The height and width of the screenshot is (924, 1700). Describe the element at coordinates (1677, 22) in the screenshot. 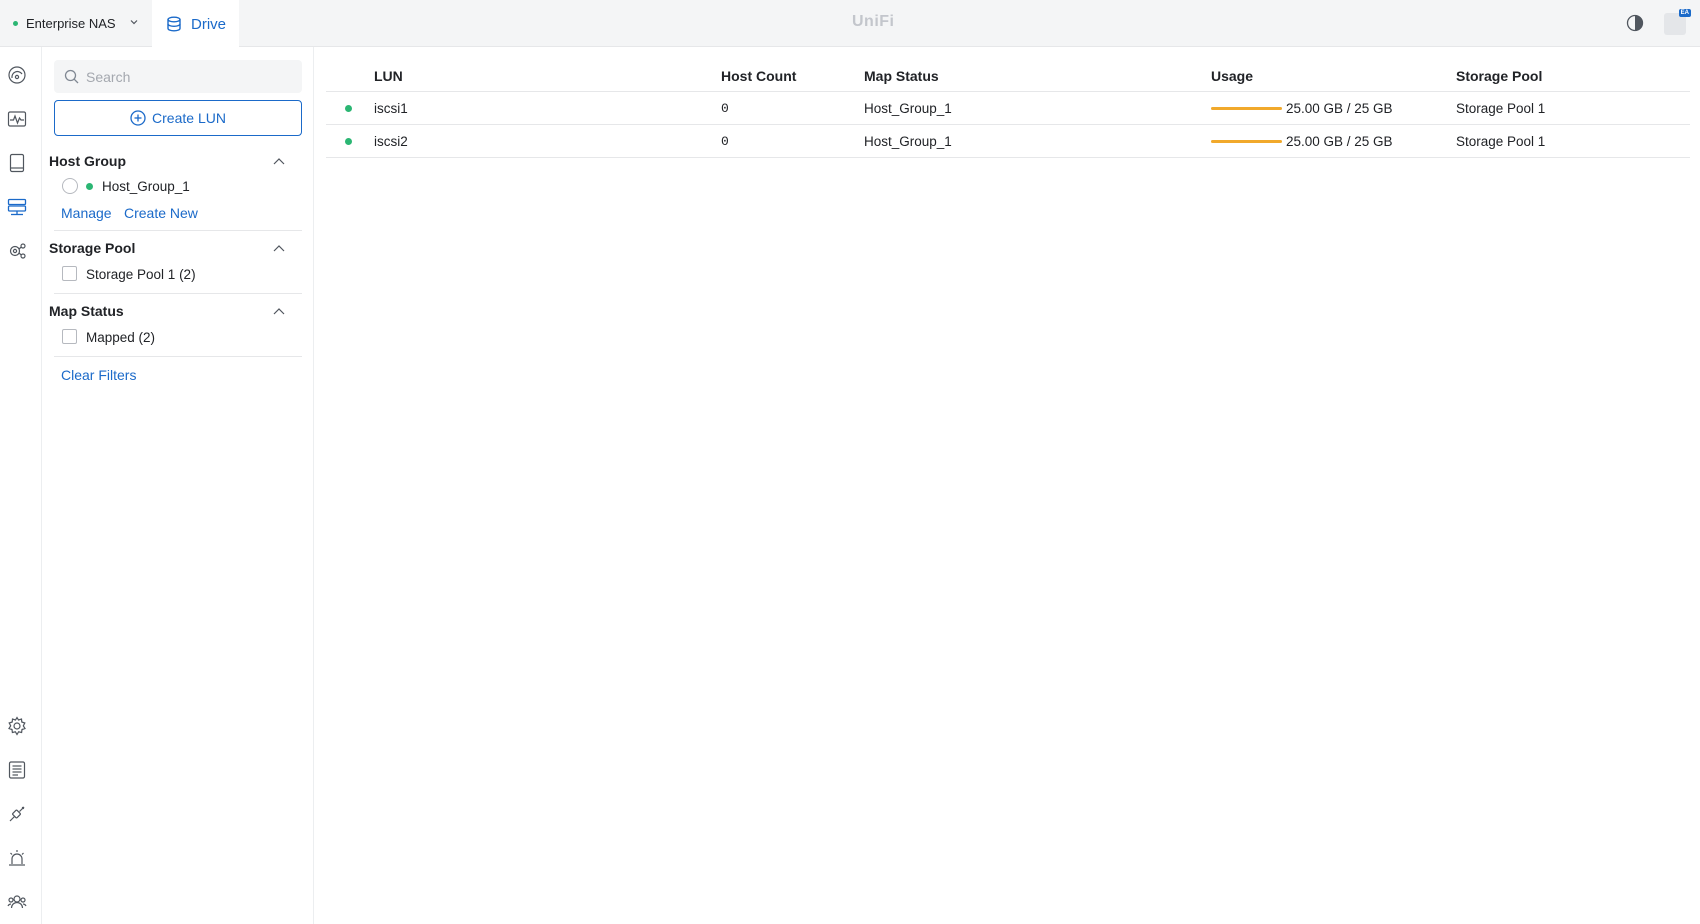

I see `user-avatar: EA` at that location.